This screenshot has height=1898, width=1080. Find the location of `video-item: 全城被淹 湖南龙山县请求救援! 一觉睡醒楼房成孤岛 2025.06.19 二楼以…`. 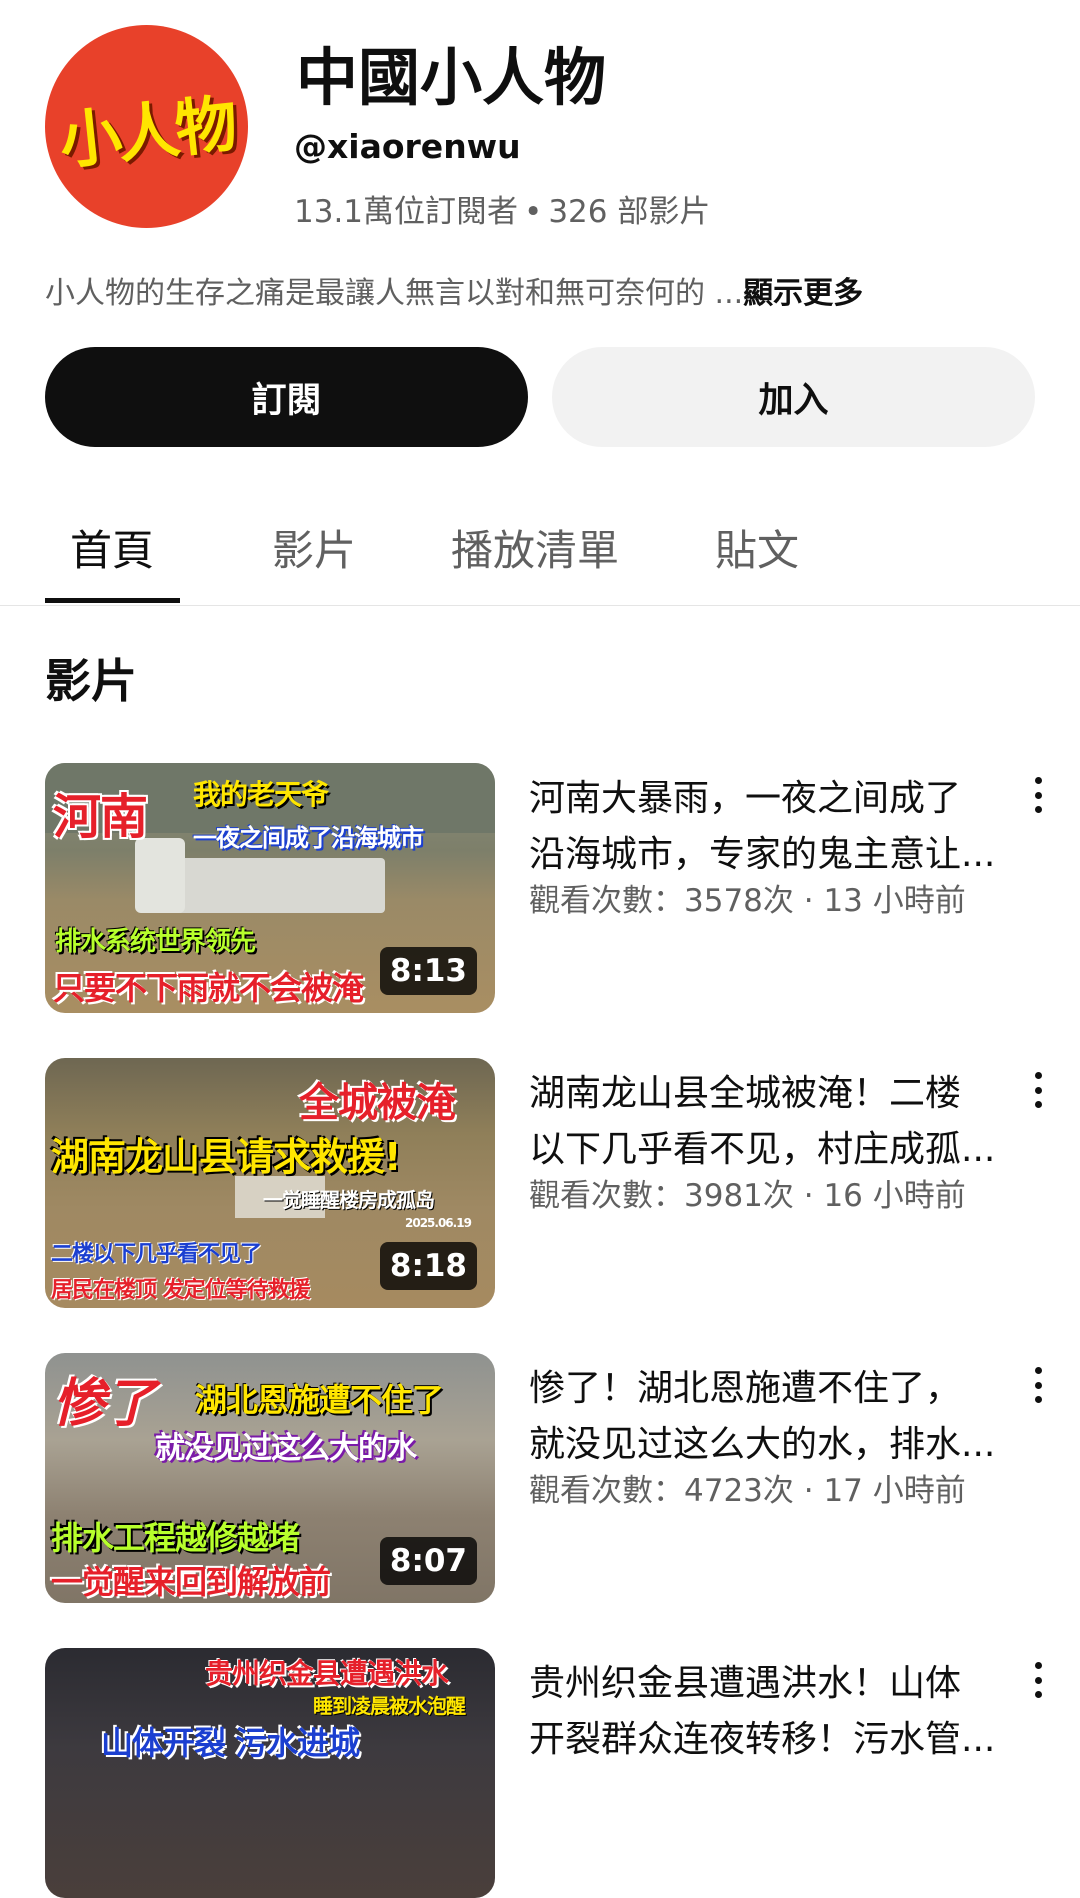

video-item: 全城被淹 湖南龙山县请求救援! 一觉睡醒楼房成孤岛 2025.06.19 二楼以… is located at coordinates (540, 1183).